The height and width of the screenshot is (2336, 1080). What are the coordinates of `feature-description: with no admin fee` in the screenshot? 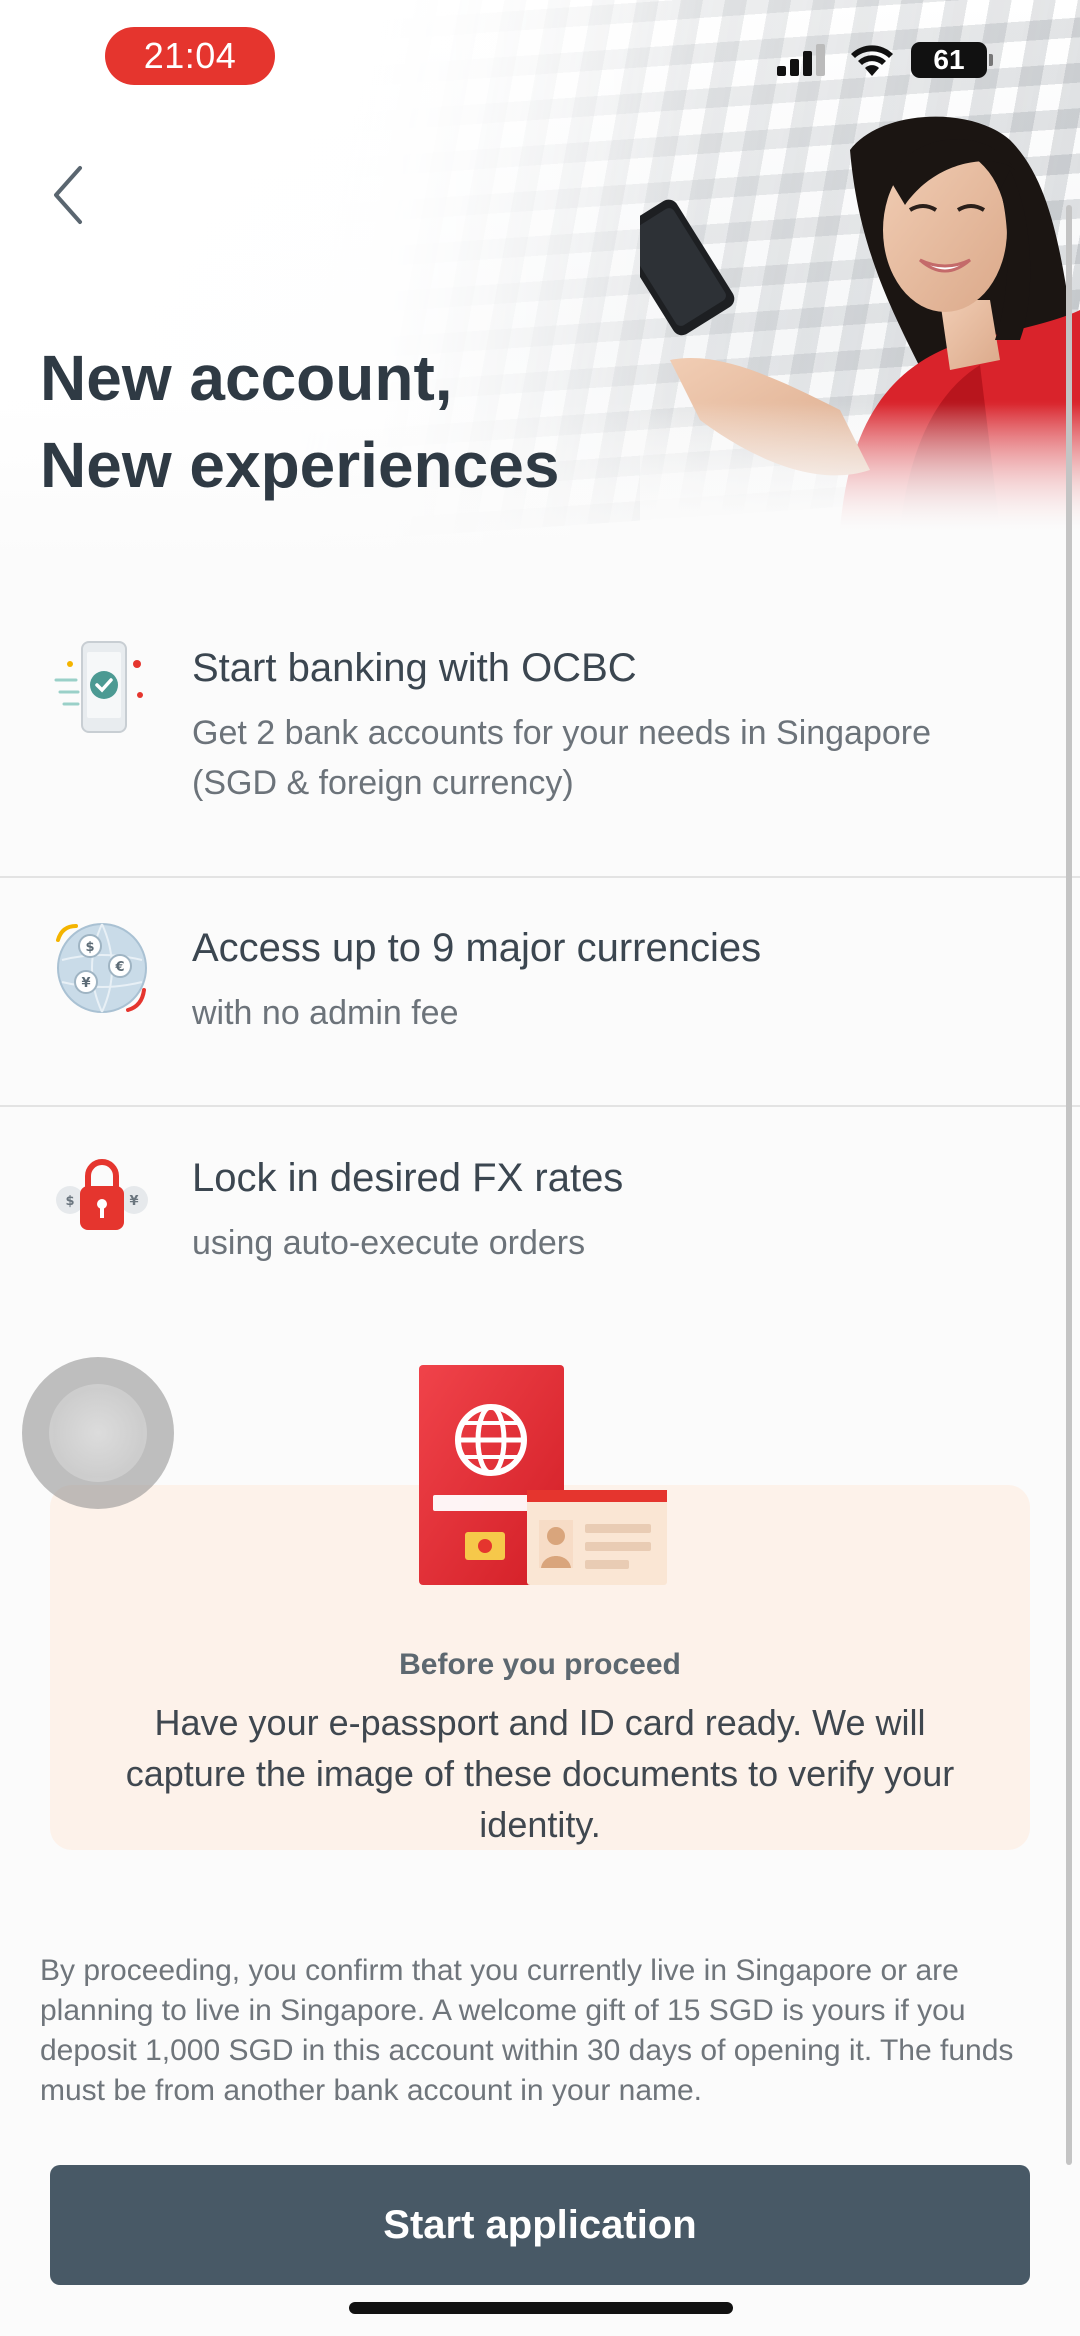 It's located at (325, 1013).